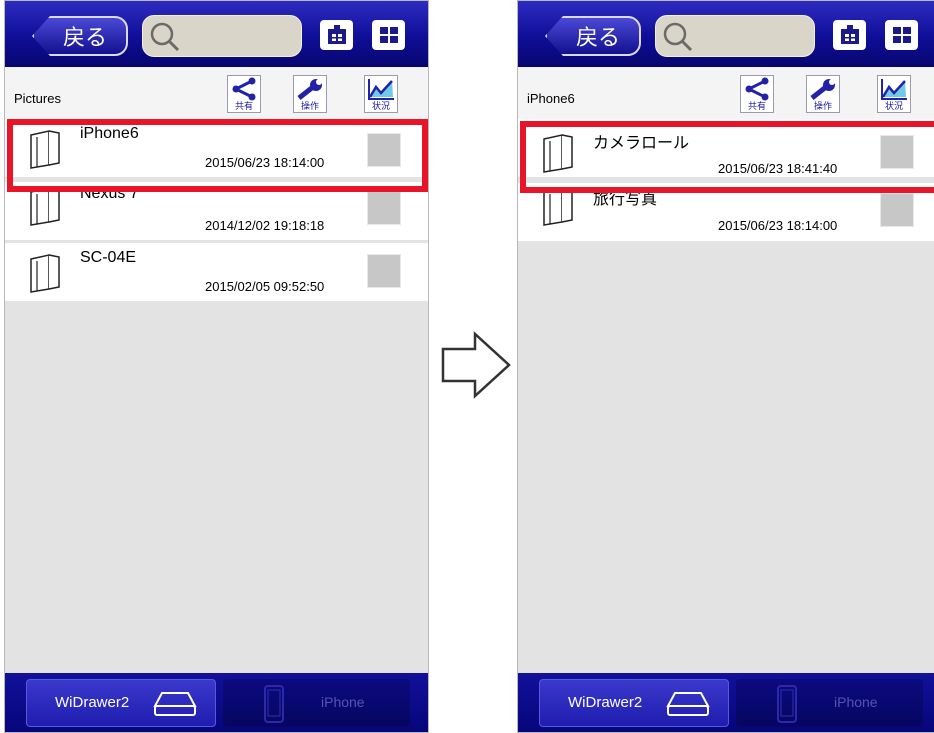 This screenshot has width=934, height=733. I want to click on right-arrow-icon, so click(476, 365).